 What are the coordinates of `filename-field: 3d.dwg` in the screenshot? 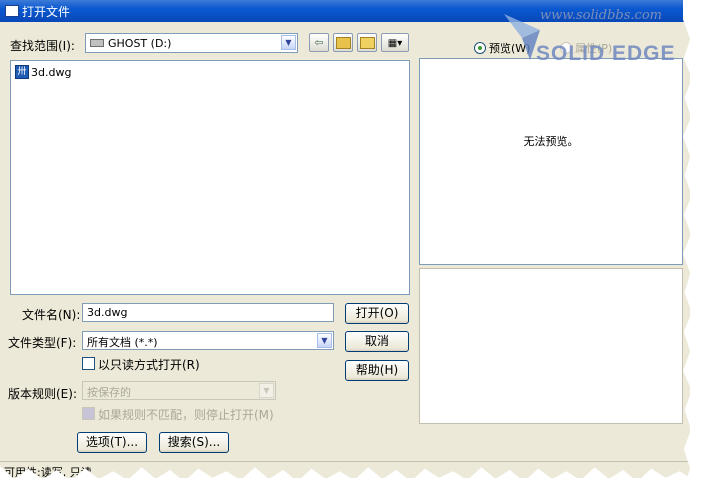 It's located at (208, 312).